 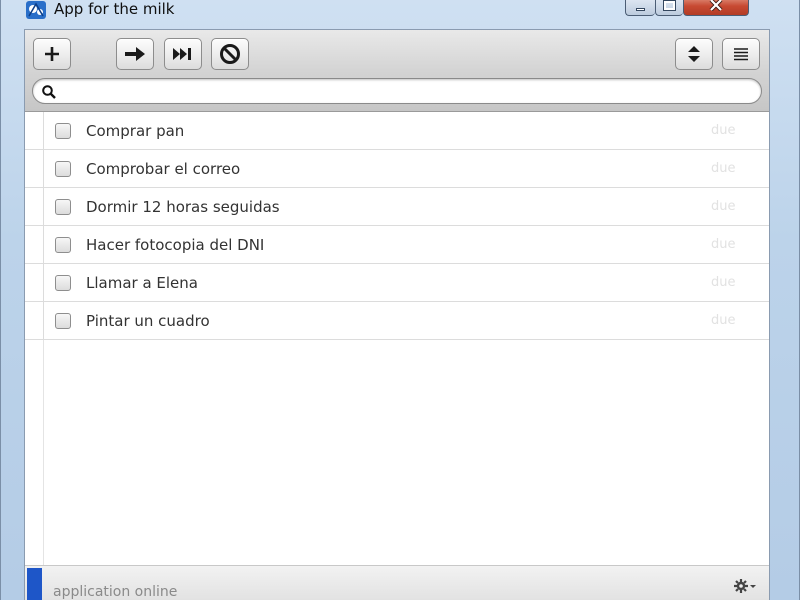 What do you see at coordinates (745, 586) in the screenshot?
I see `gear-icon` at bounding box center [745, 586].